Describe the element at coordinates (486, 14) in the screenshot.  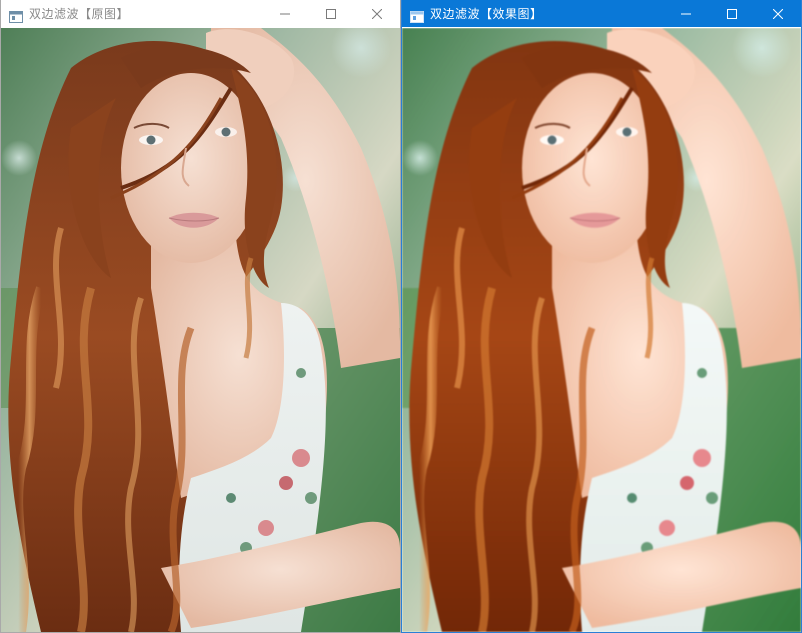
I see `window-title: 双边滤波【效果图】` at that location.